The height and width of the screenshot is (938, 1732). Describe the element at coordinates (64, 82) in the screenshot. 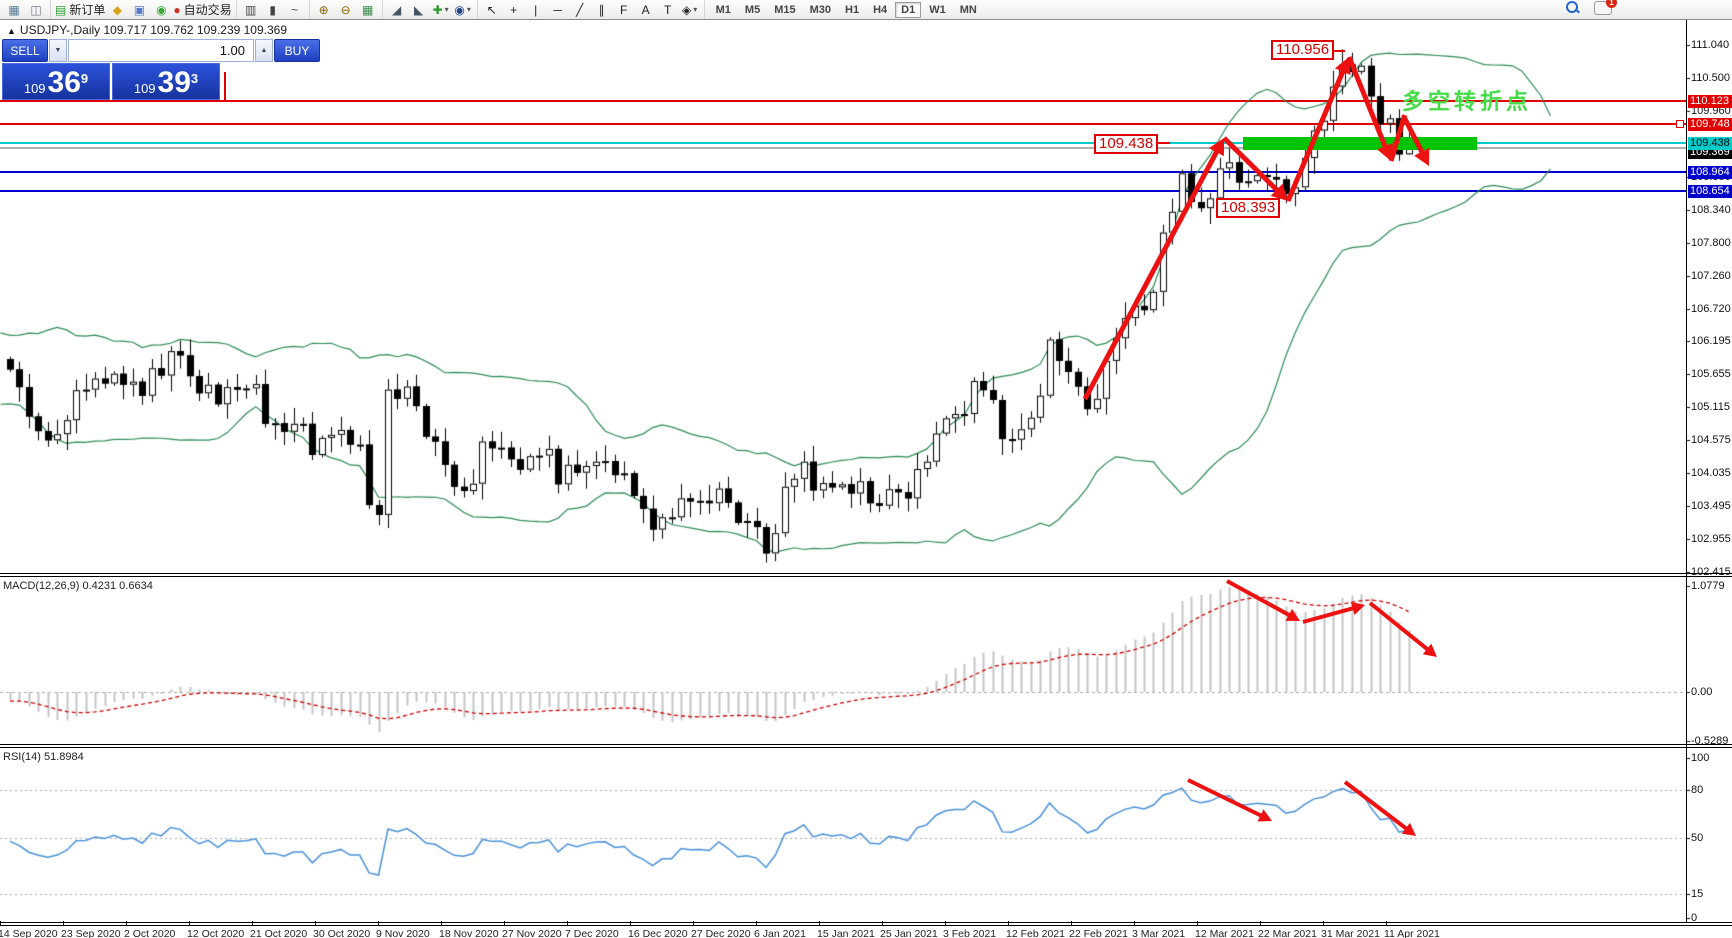

I see `sell-price-big: 36` at that location.